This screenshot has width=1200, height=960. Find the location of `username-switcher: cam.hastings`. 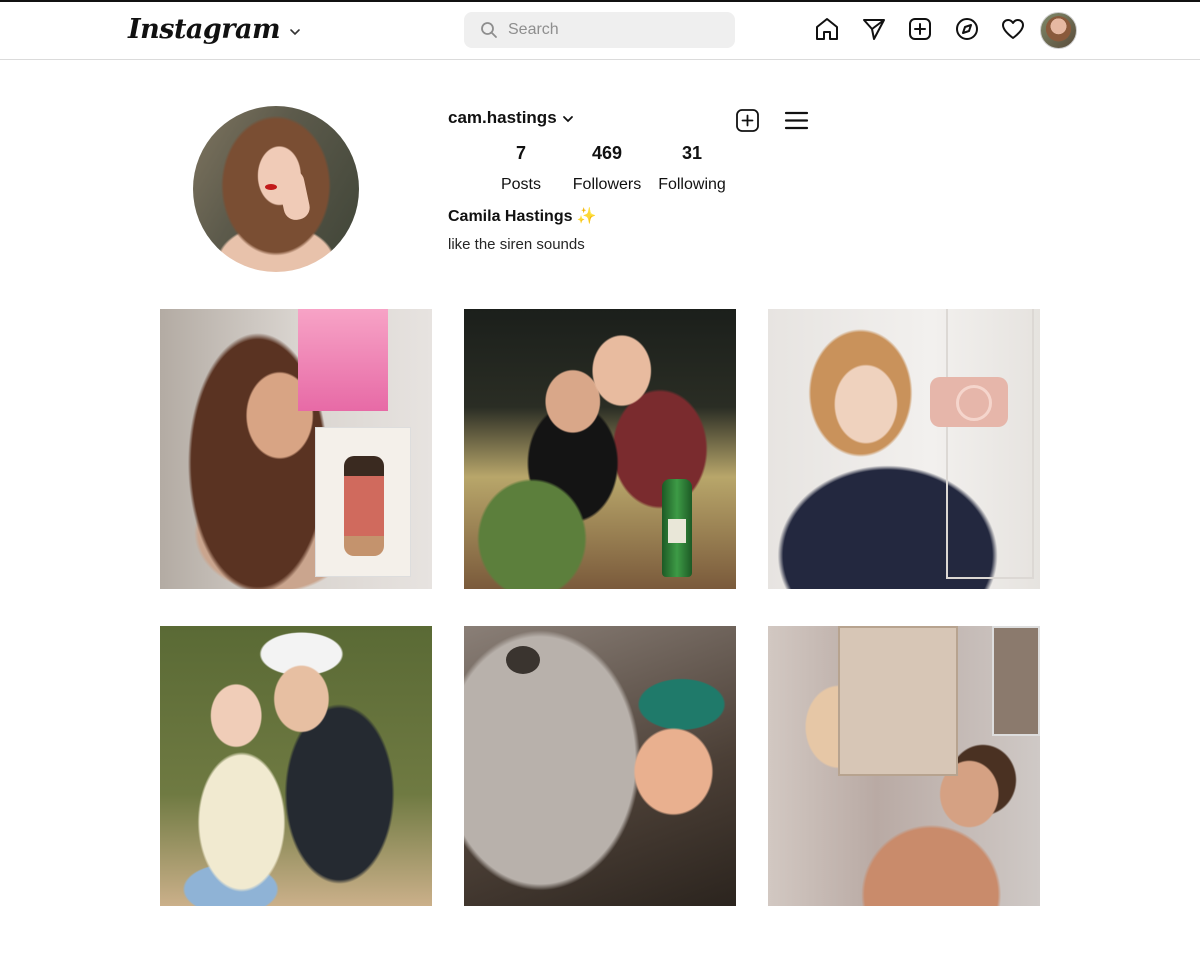

username-switcher: cam.hastings is located at coordinates (511, 118).